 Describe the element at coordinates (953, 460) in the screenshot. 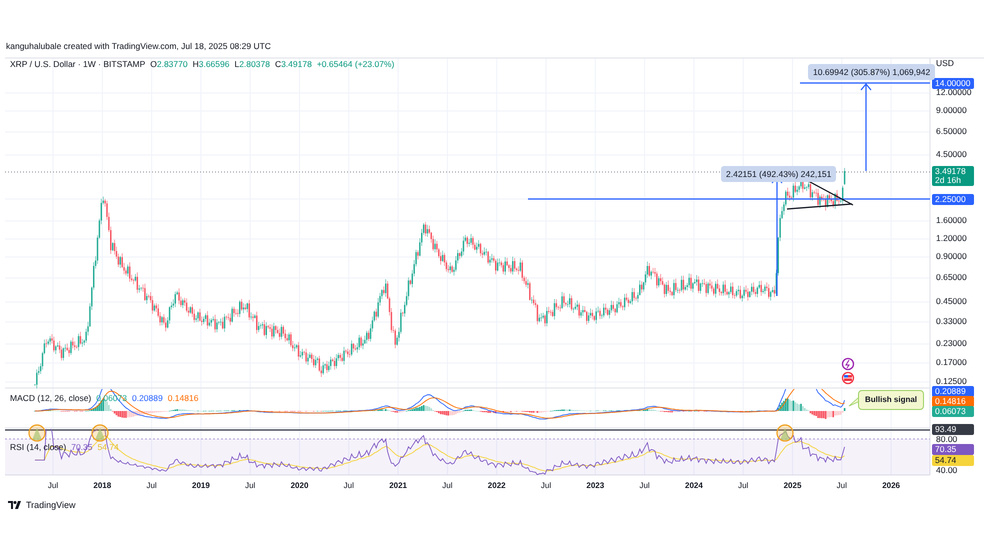

I see `rsi-tag: 54.74` at that location.